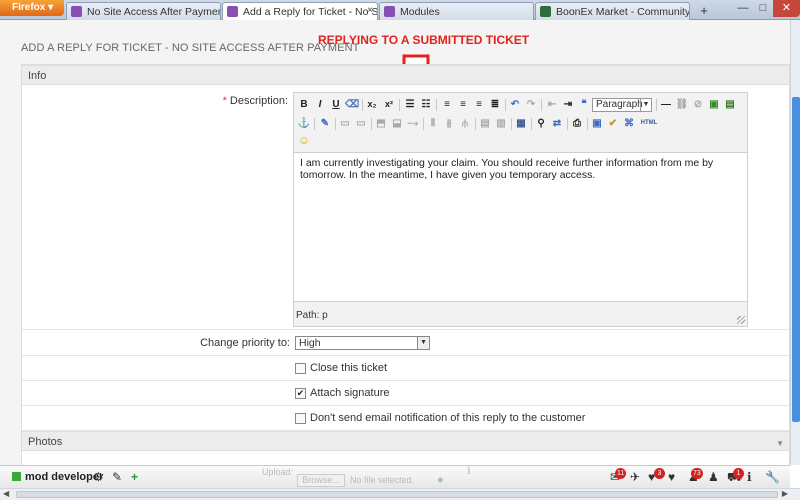  I want to click on maximize-button: □, so click(763, 8).